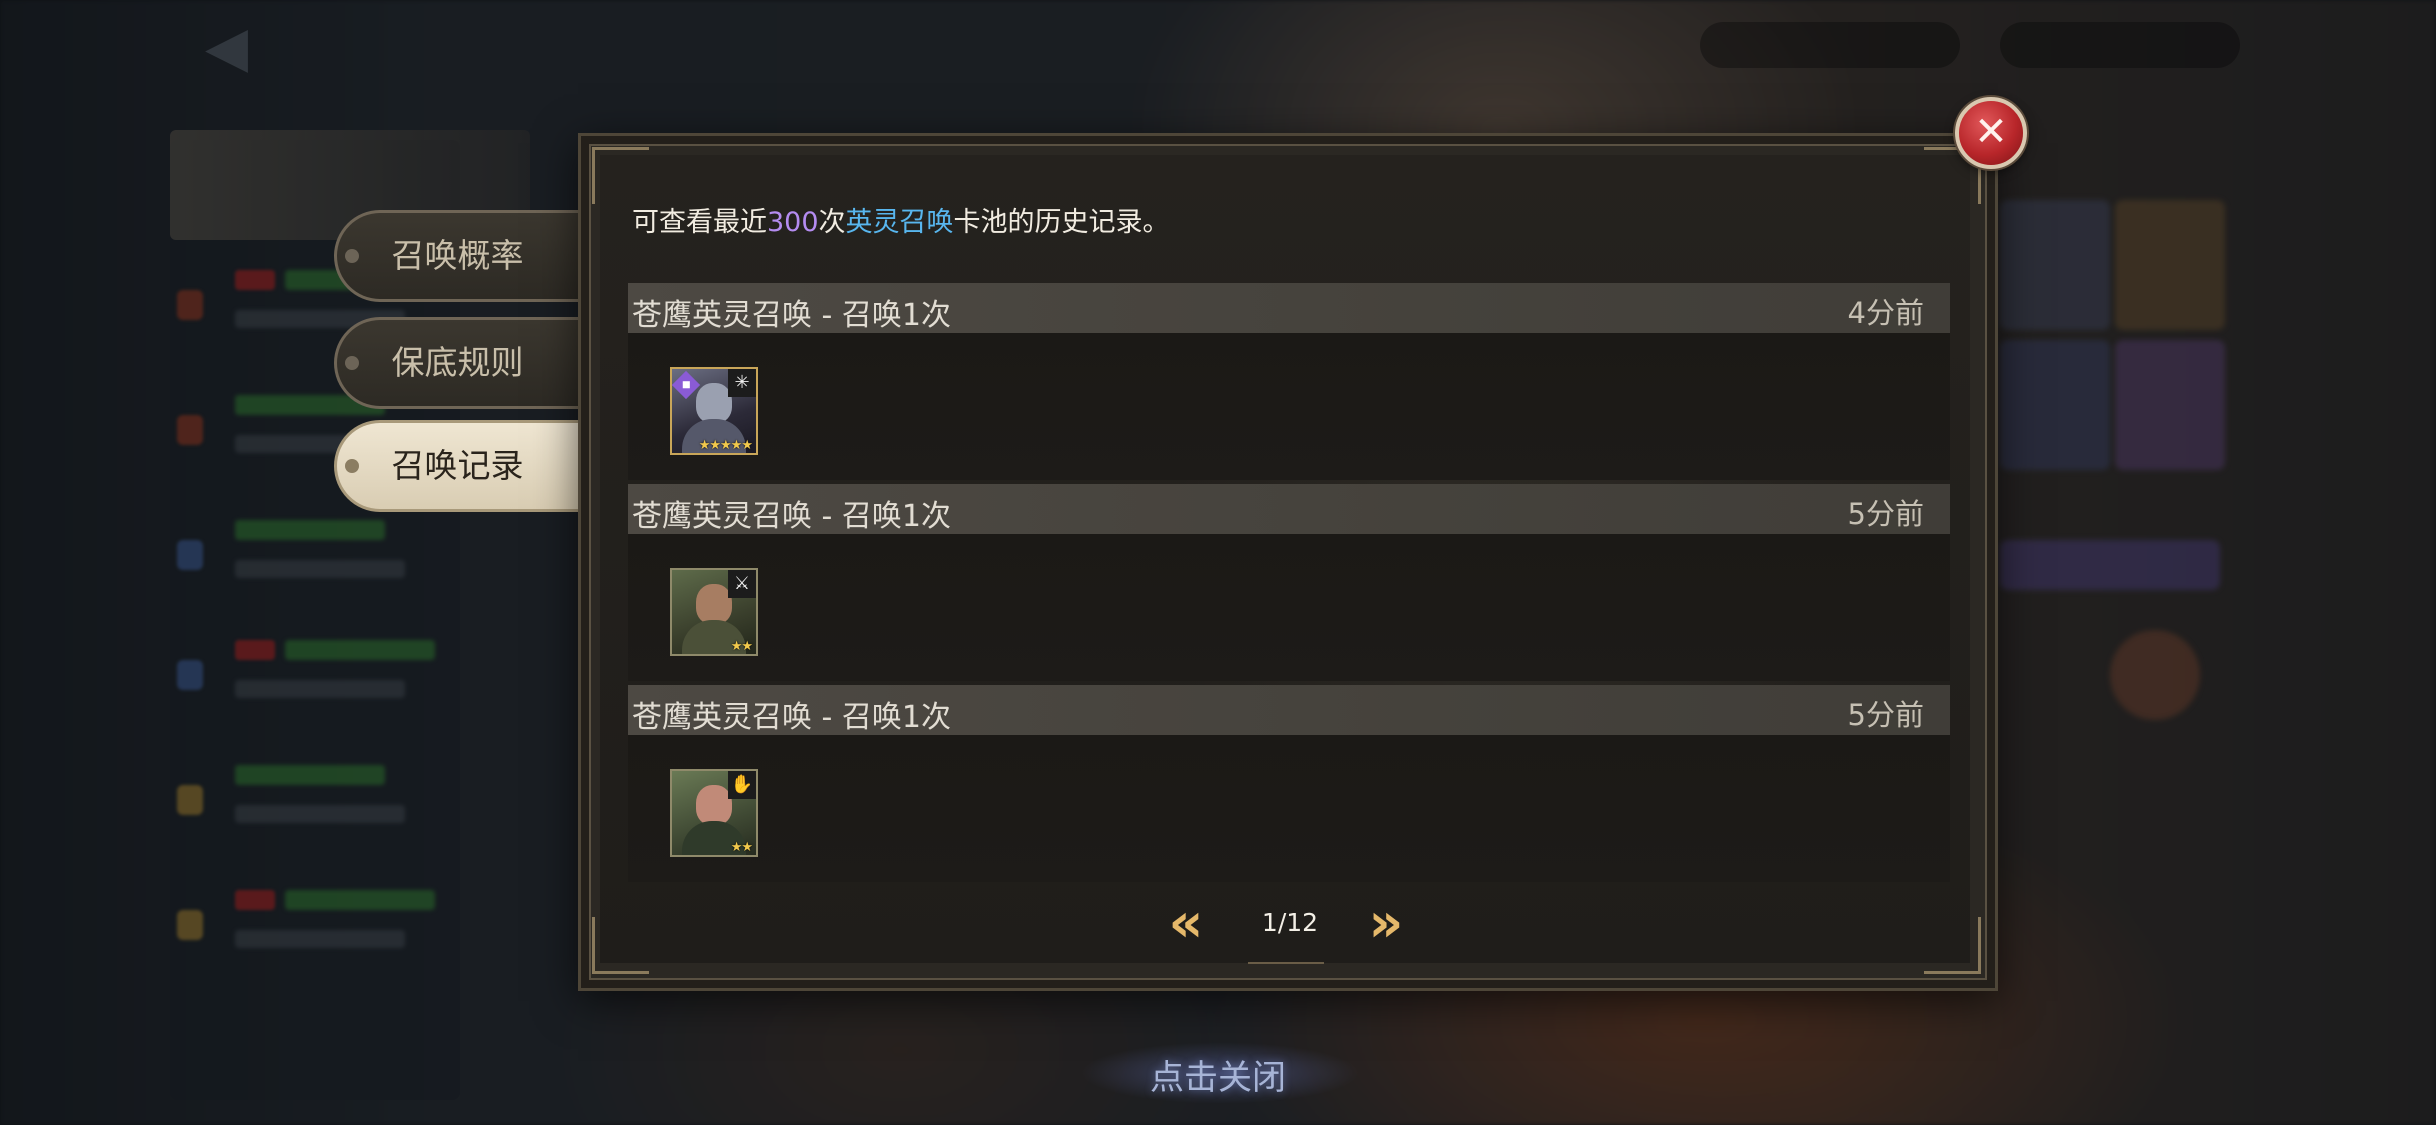 The image size is (2436, 1125). I want to click on pager-ornament, so click(1286, 958).